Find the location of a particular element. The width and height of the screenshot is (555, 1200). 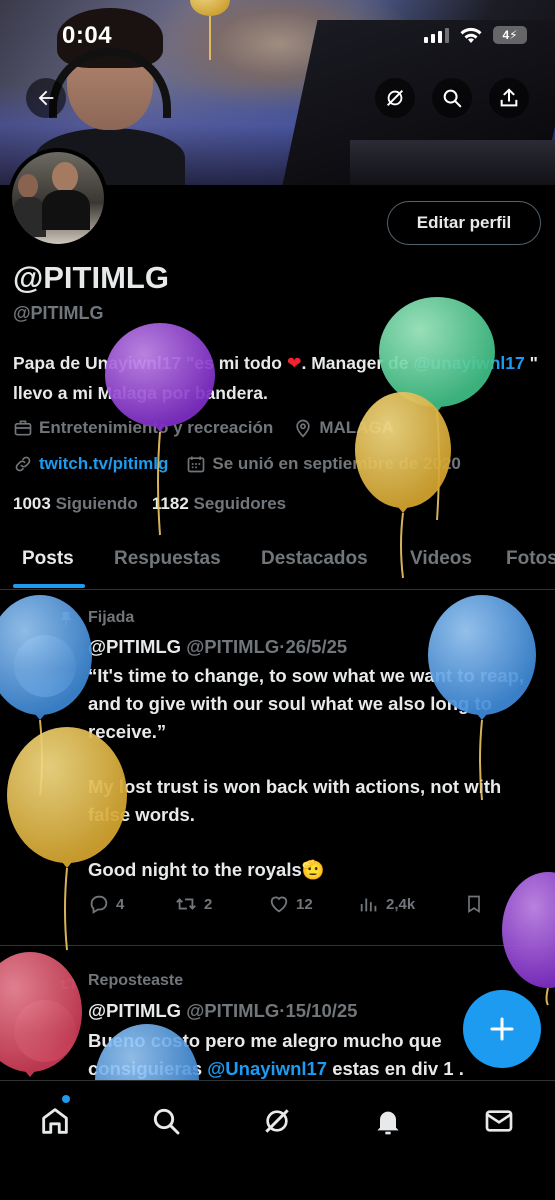

home-icon is located at coordinates (55, 1121).